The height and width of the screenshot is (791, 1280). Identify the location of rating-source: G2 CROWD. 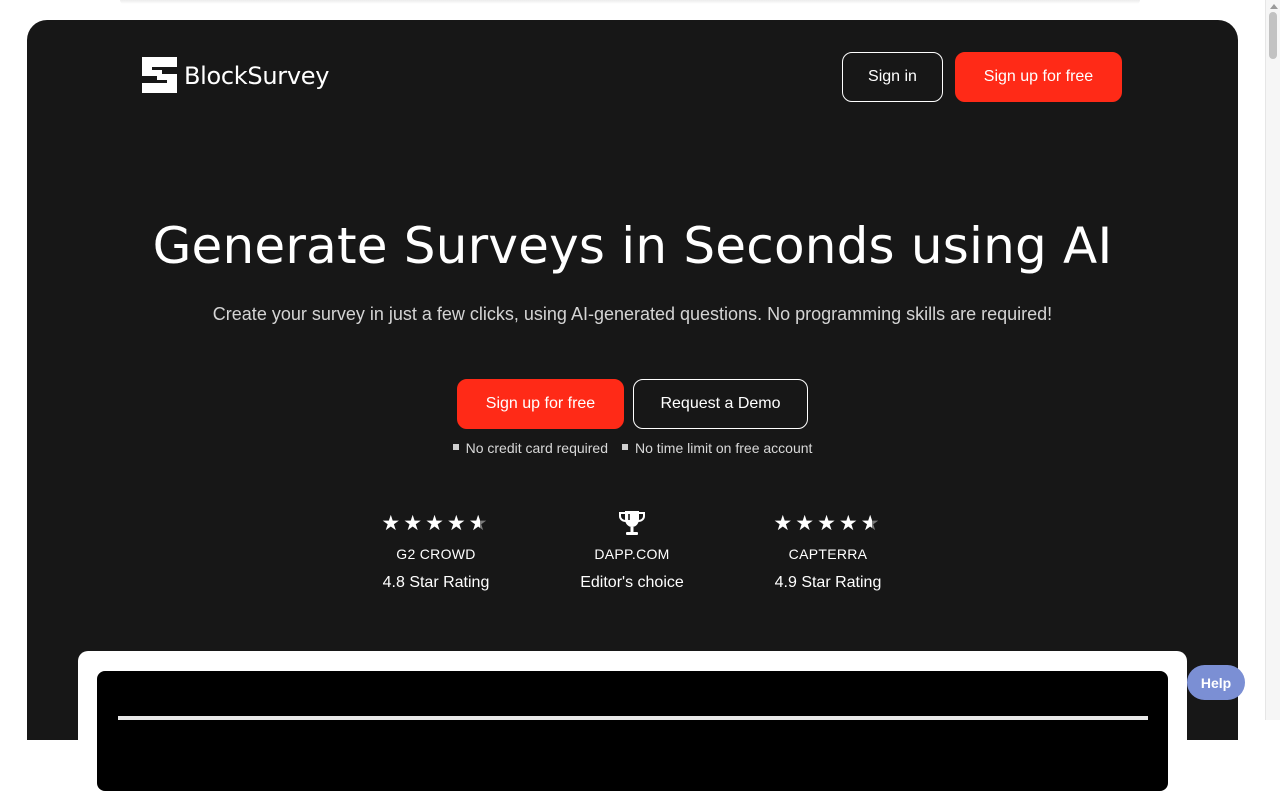
(436, 554).